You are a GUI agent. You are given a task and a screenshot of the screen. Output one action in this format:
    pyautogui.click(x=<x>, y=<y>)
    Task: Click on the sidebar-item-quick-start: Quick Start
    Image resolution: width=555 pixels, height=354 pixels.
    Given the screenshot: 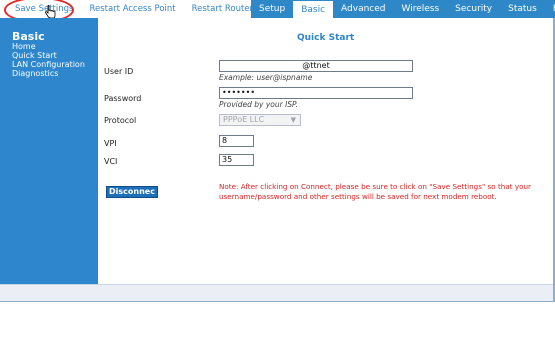 What is the action you would take?
    pyautogui.click(x=34, y=55)
    